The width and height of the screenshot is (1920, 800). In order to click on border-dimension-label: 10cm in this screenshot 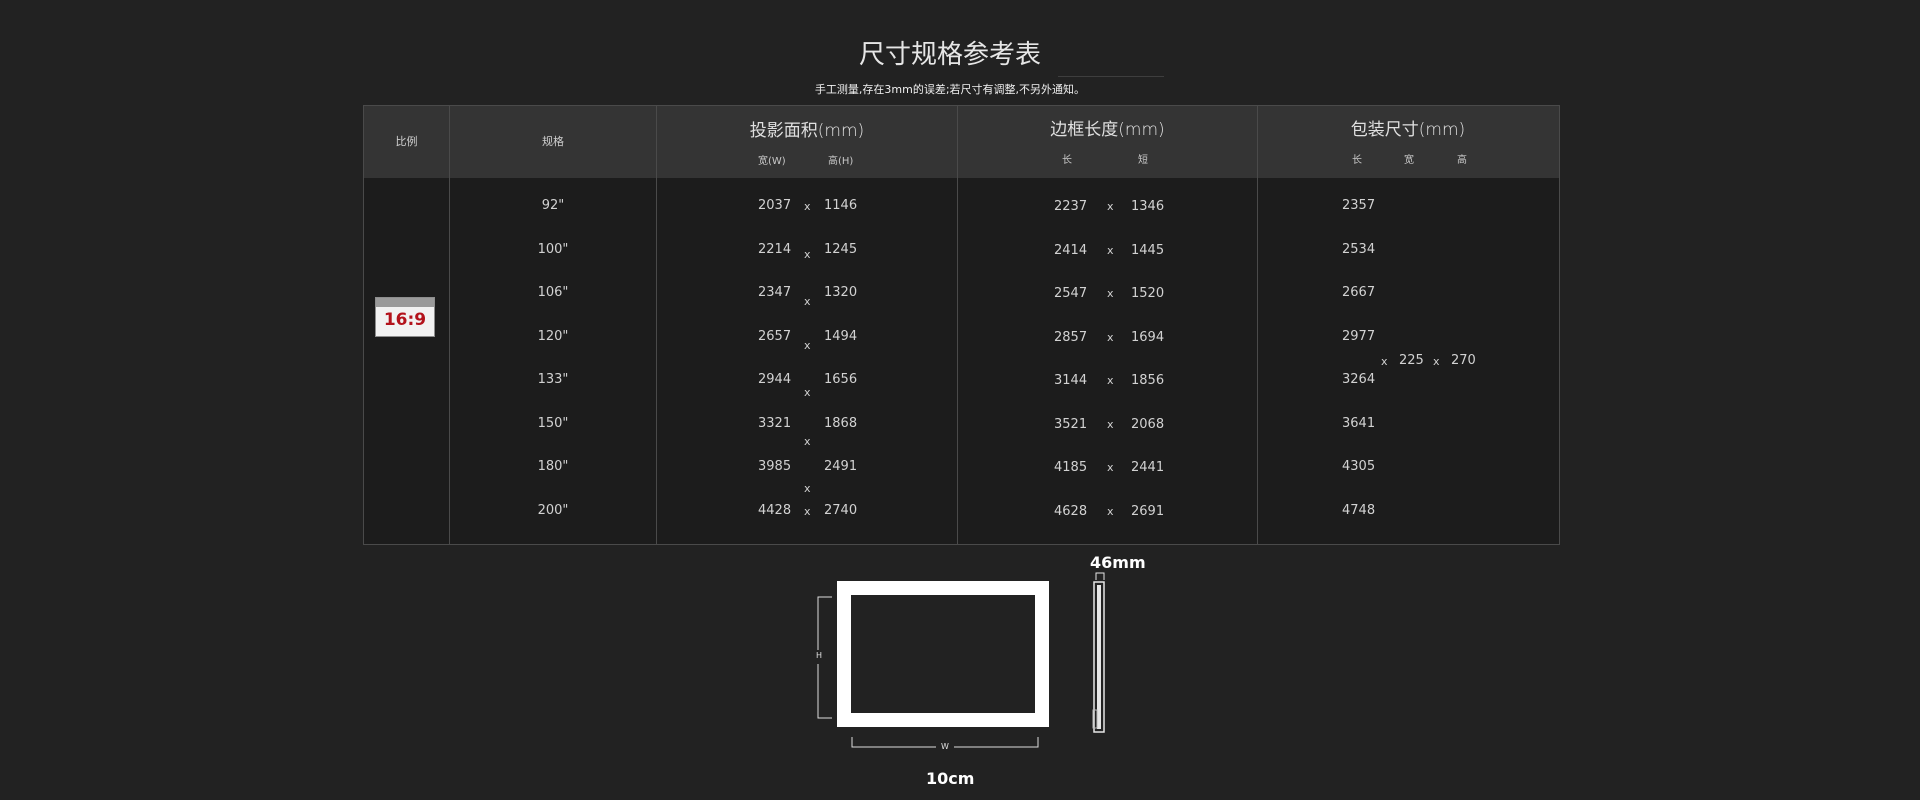, I will do `click(950, 778)`.